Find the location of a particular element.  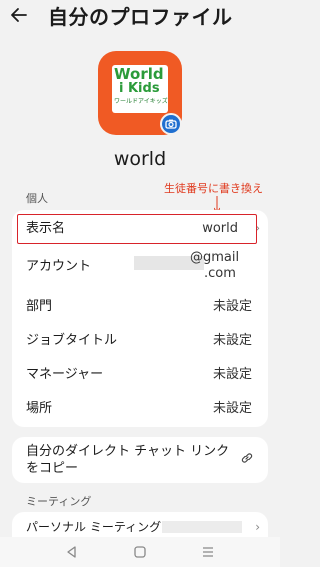

section-label-meeting: ミーティング is located at coordinates (59, 501).